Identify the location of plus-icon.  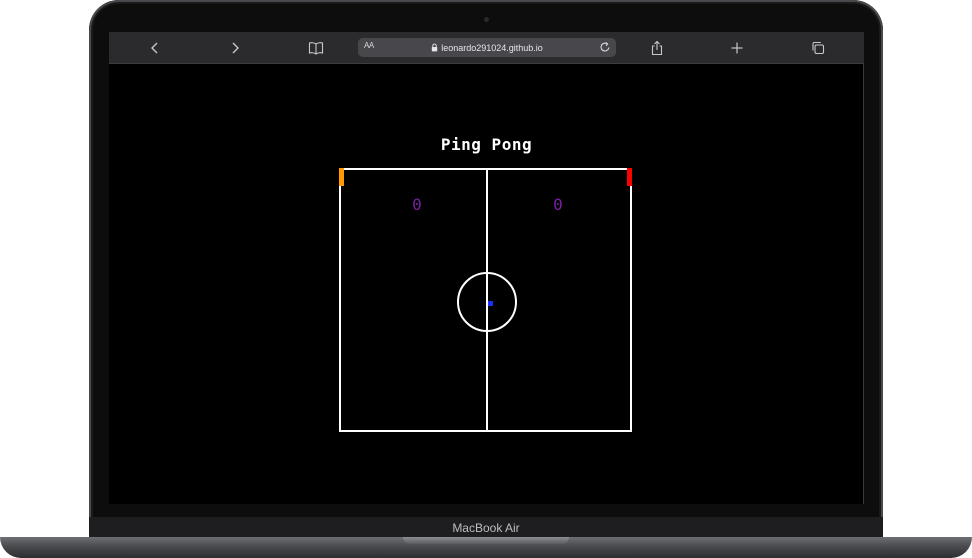
(737, 48).